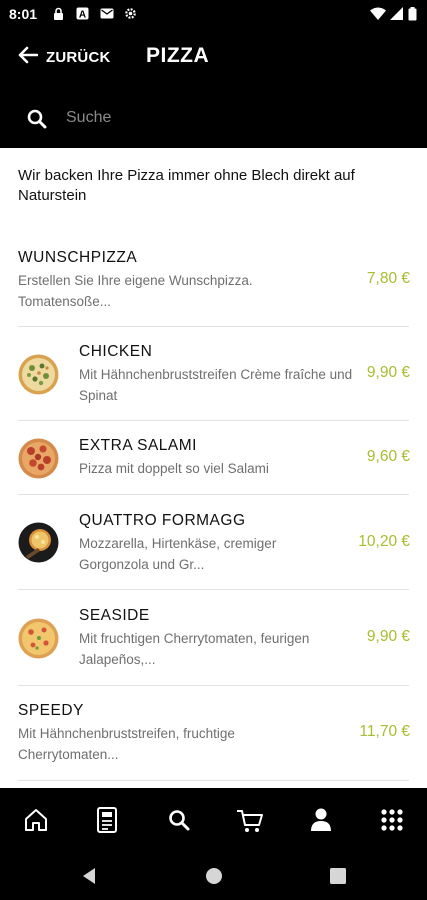 This screenshot has width=427, height=900. What do you see at coordinates (388, 278) in the screenshot?
I see `item-price: 7,80 €` at bounding box center [388, 278].